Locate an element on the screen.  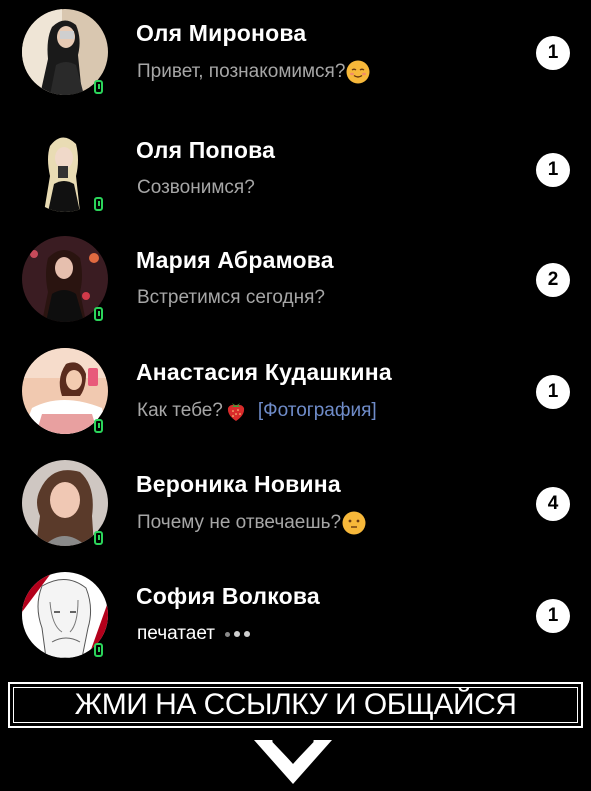
chat-row: Оля Попова Созвонимся? 1 is located at coordinates (295, 172).